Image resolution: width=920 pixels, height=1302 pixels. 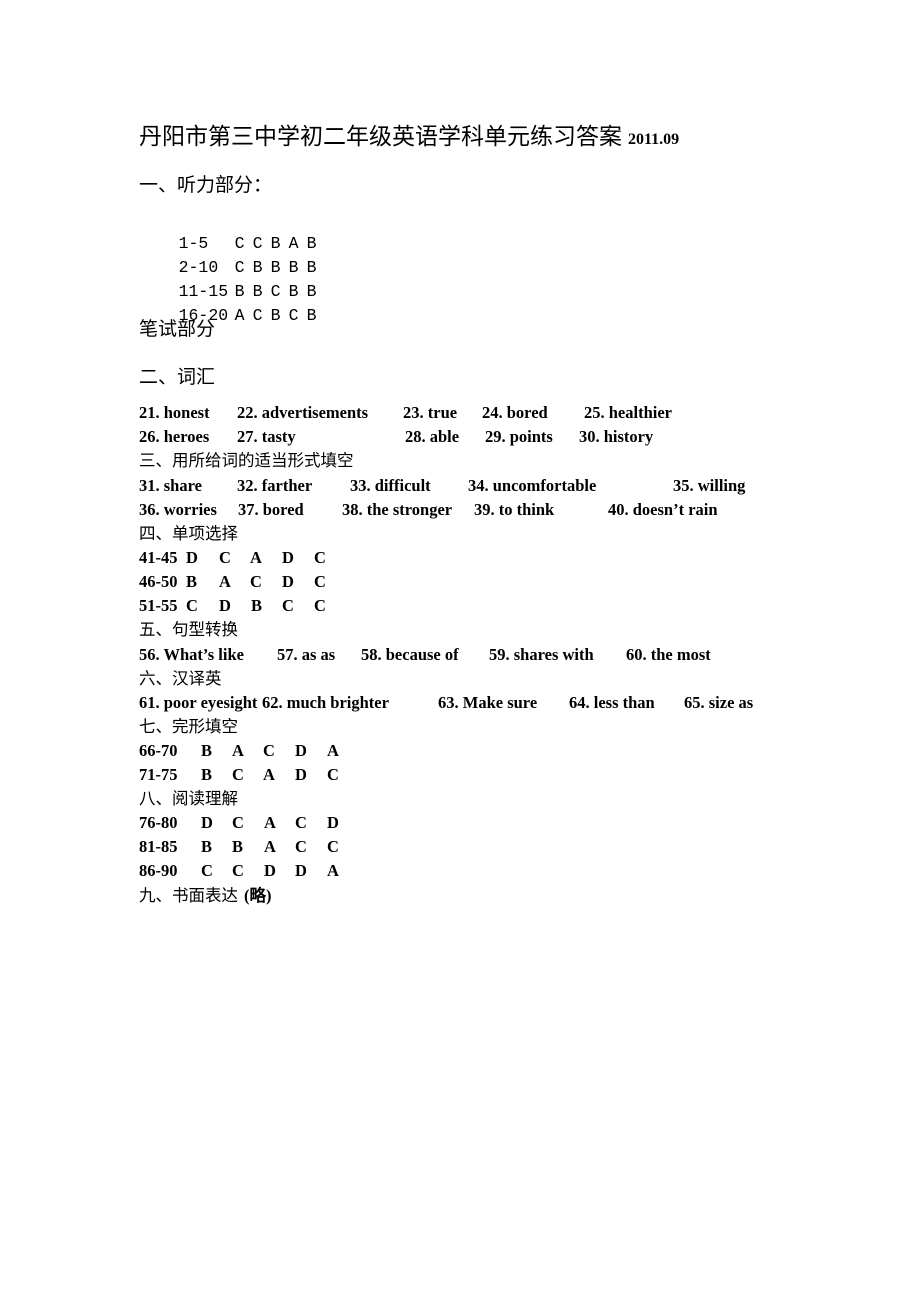 I want to click on answer-item: 24. bored, so click(x=515, y=412).